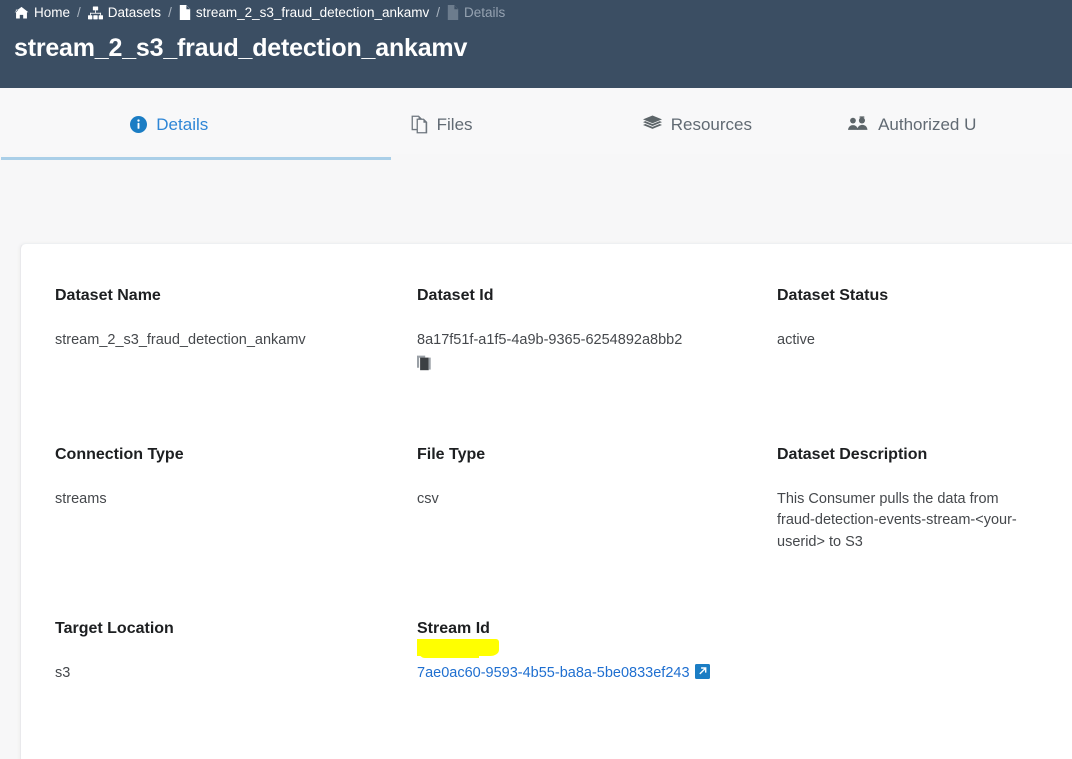  I want to click on breadcrumb-item-dataset: stream_2_s3_fraud_detection_ankamv, so click(304, 12).